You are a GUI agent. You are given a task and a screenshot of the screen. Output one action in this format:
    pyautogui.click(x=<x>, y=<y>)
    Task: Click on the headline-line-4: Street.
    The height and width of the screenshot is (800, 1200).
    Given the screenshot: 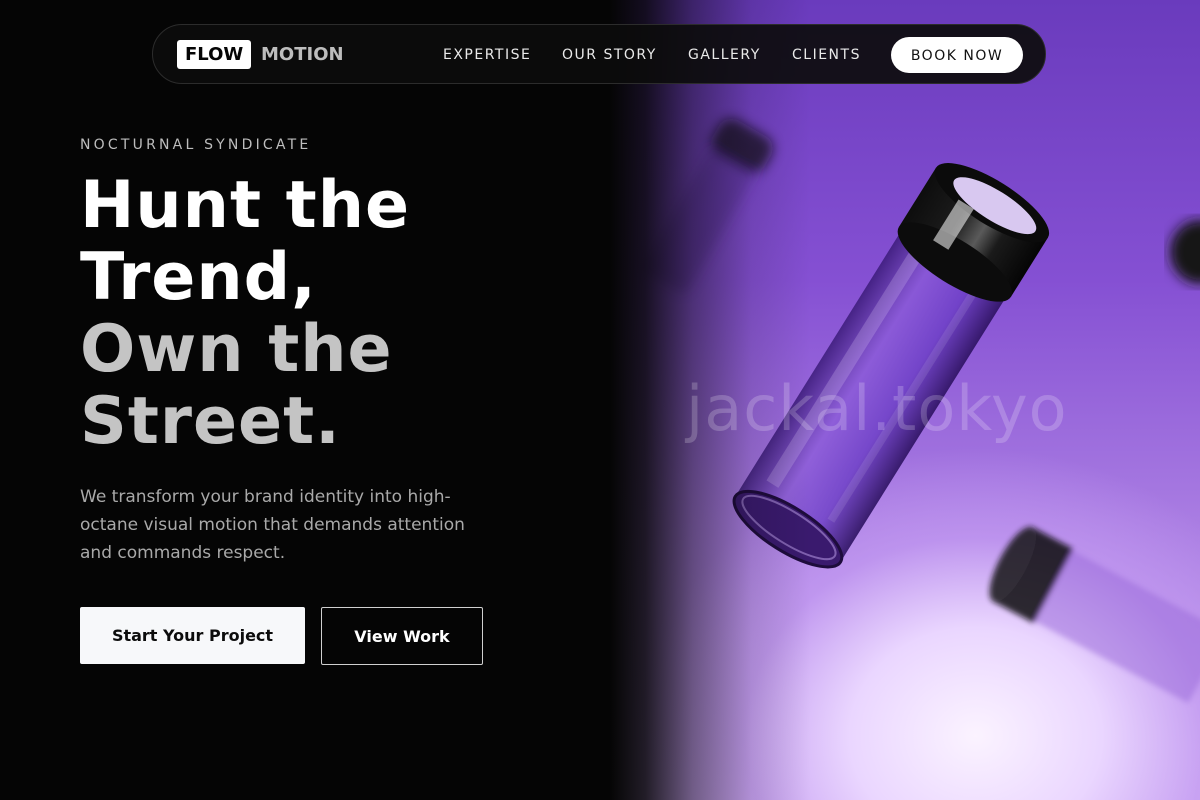 What is the action you would take?
    pyautogui.click(x=210, y=421)
    